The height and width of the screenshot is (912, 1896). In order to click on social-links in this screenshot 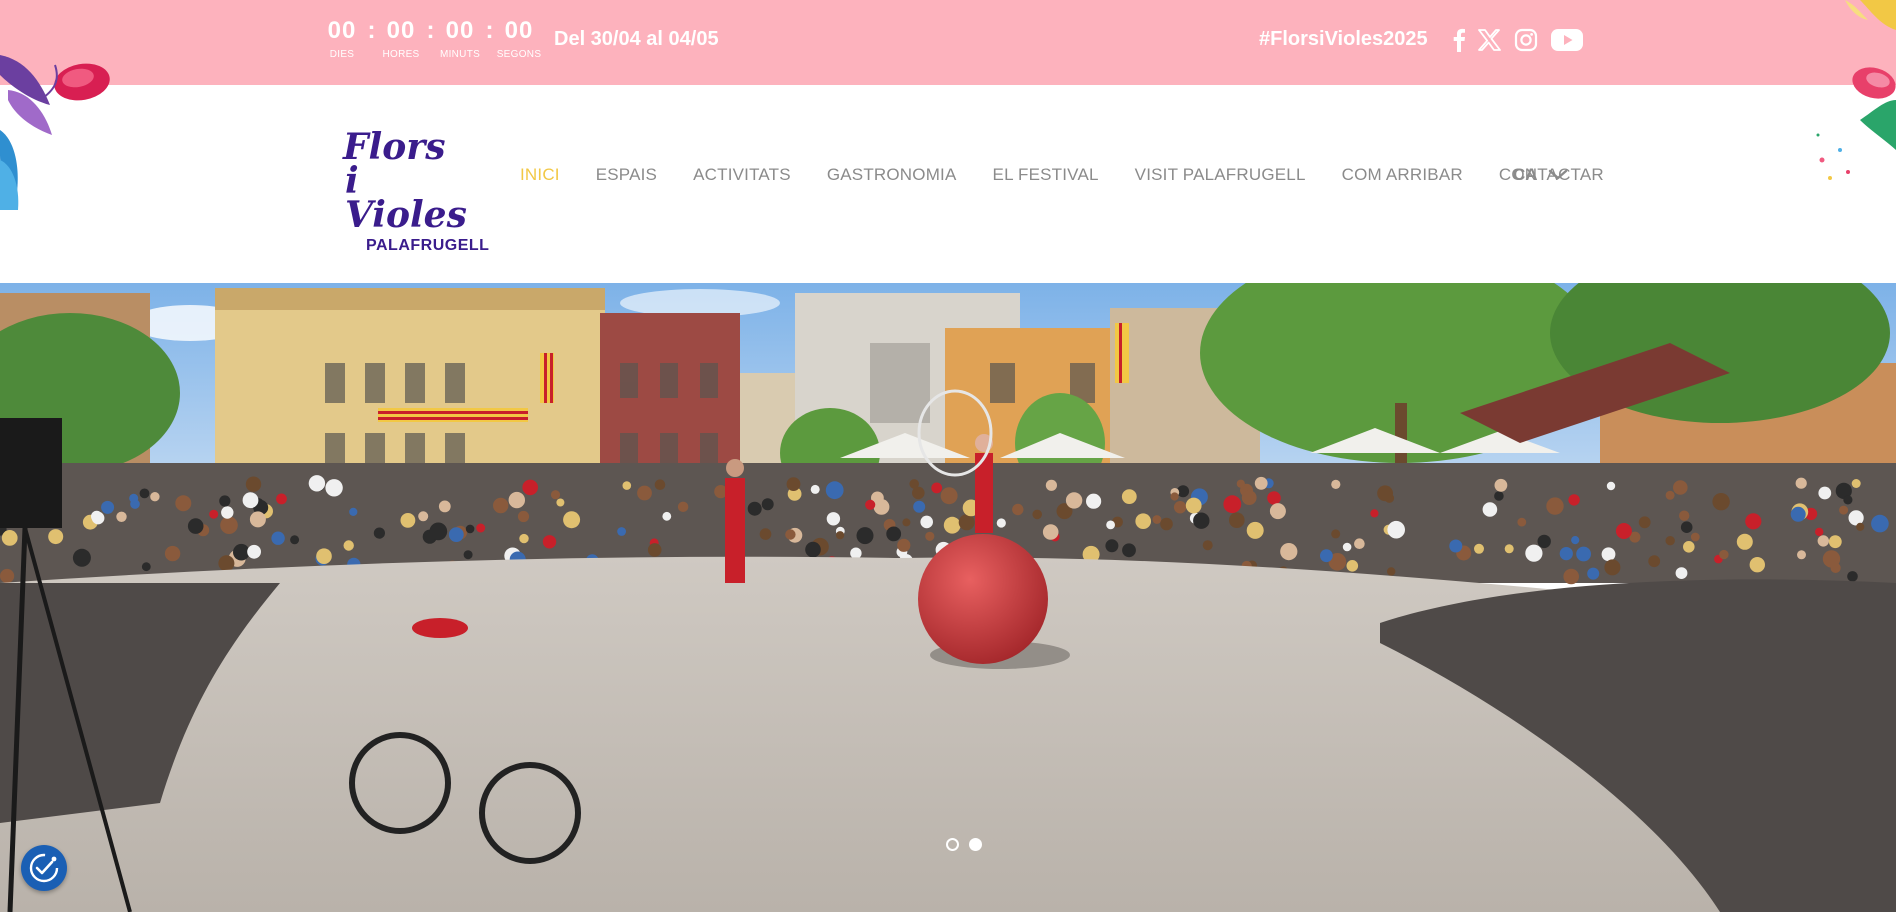, I will do `click(1518, 40)`.